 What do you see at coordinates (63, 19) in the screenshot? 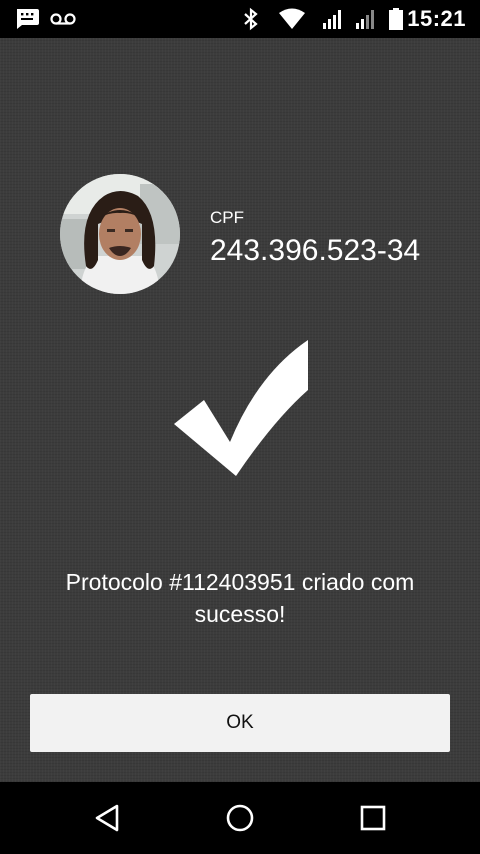
I see `voicemail-icon` at bounding box center [63, 19].